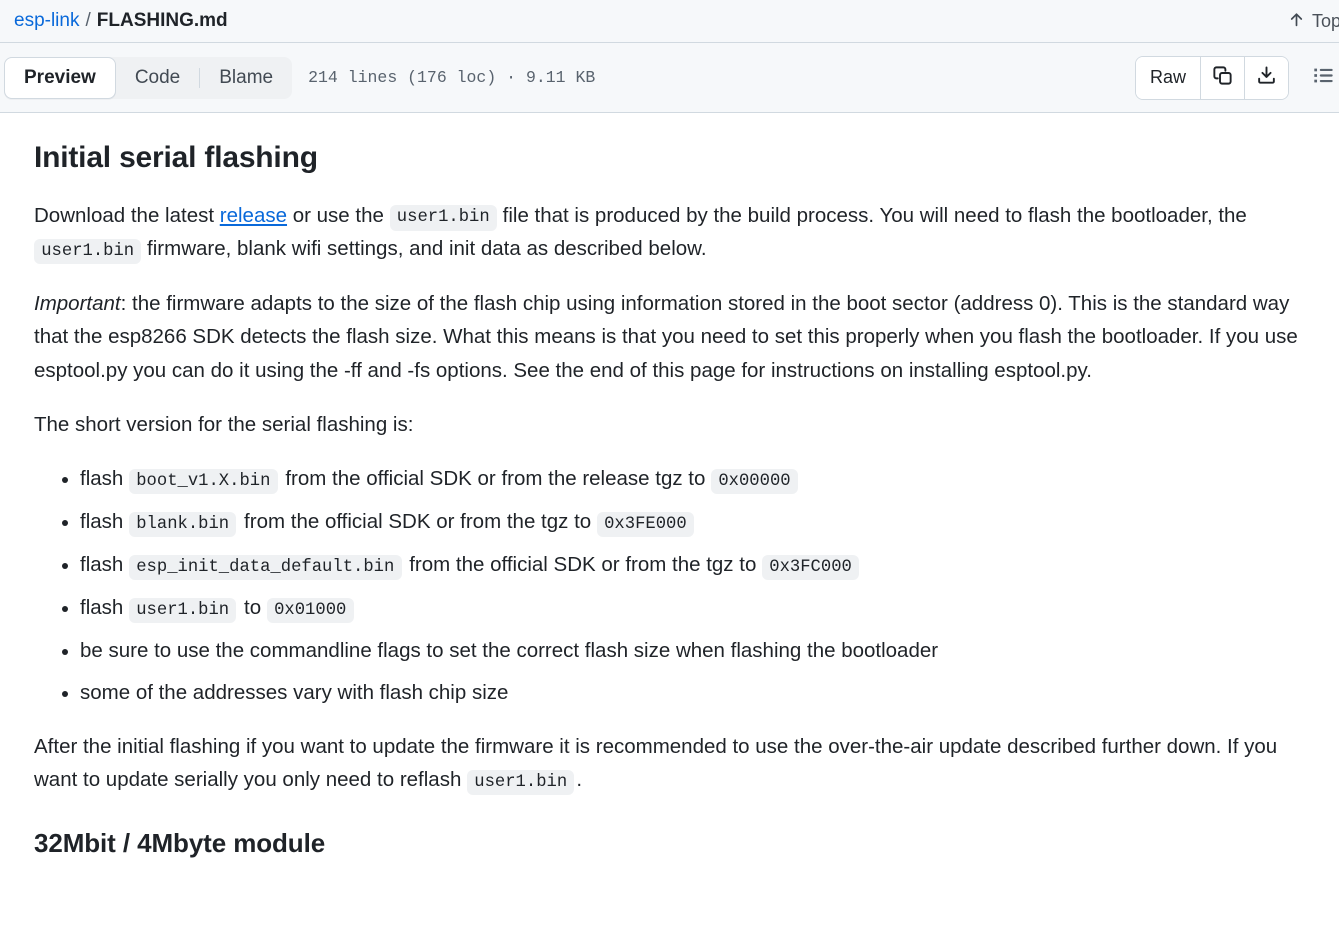  I want to click on tab-code: Code, so click(157, 78).